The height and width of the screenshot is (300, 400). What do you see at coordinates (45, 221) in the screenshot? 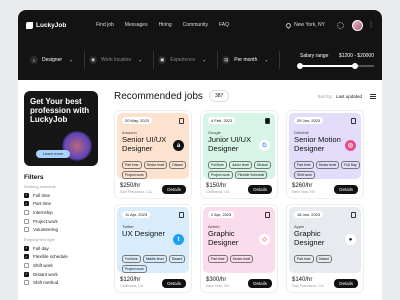
I see `filter-option-label: Project work` at bounding box center [45, 221].